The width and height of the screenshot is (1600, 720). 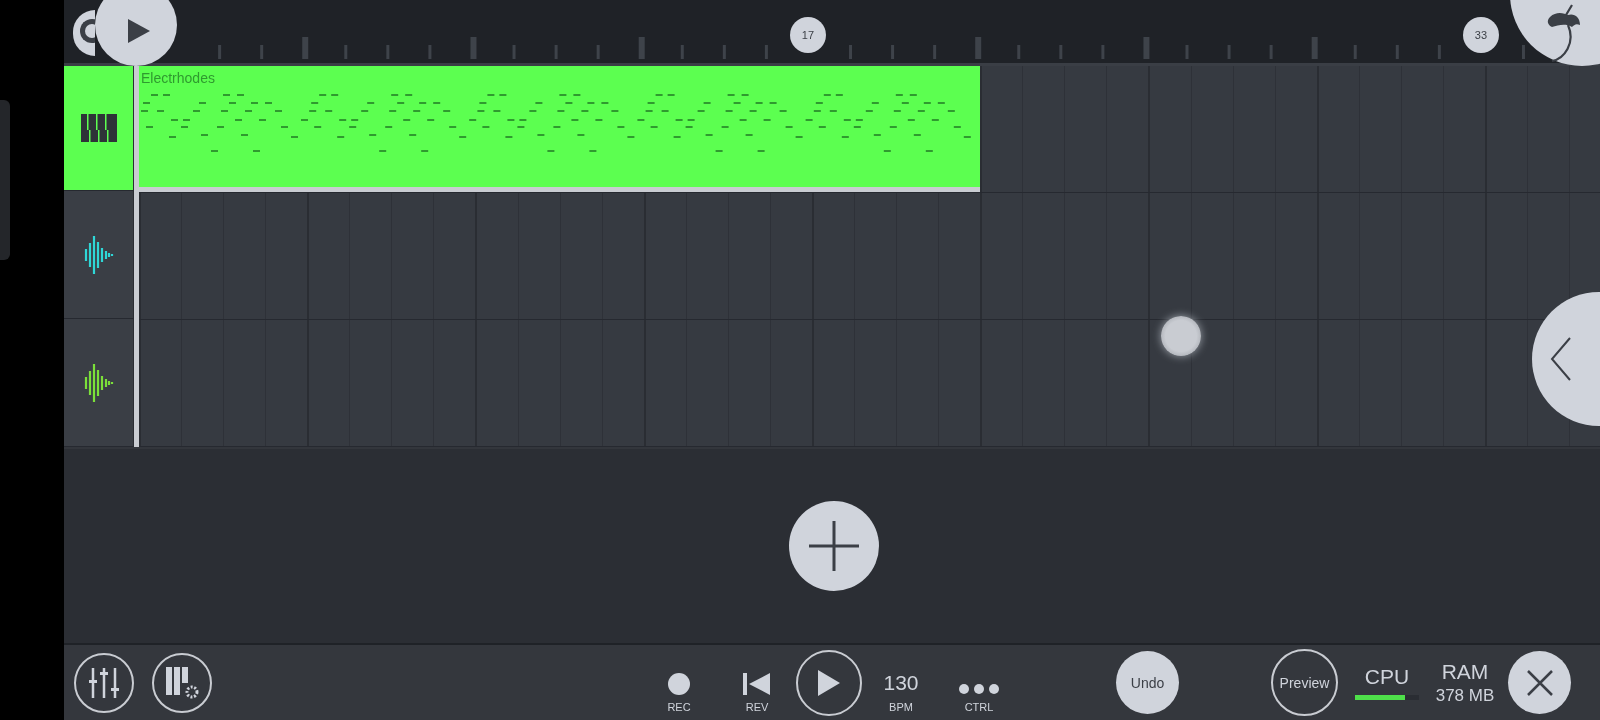 What do you see at coordinates (1147, 682) in the screenshot?
I see `undo-button: Undo` at bounding box center [1147, 682].